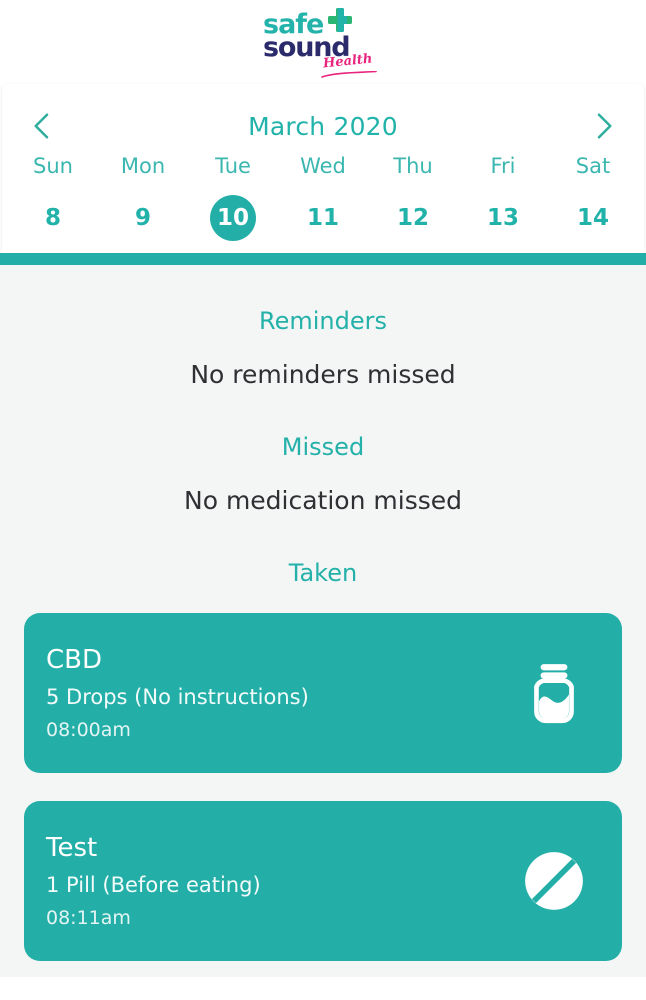 The image size is (646, 1000). Describe the element at coordinates (503, 166) in the screenshot. I see `day-name-label: Fri` at that location.